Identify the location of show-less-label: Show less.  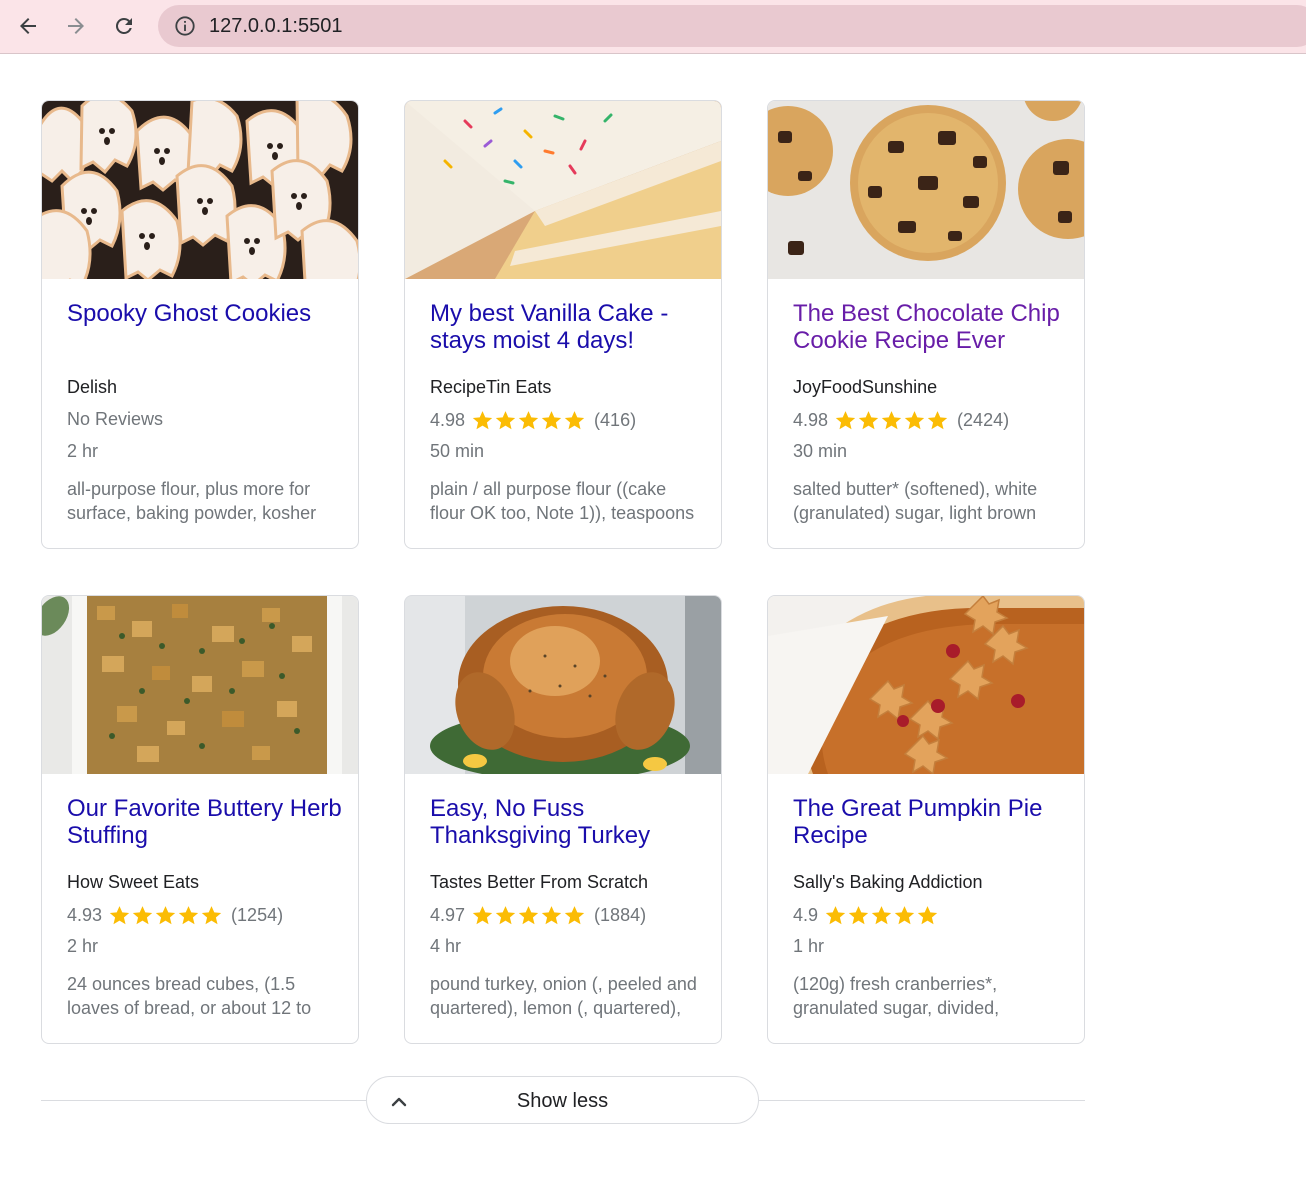
(562, 1101).